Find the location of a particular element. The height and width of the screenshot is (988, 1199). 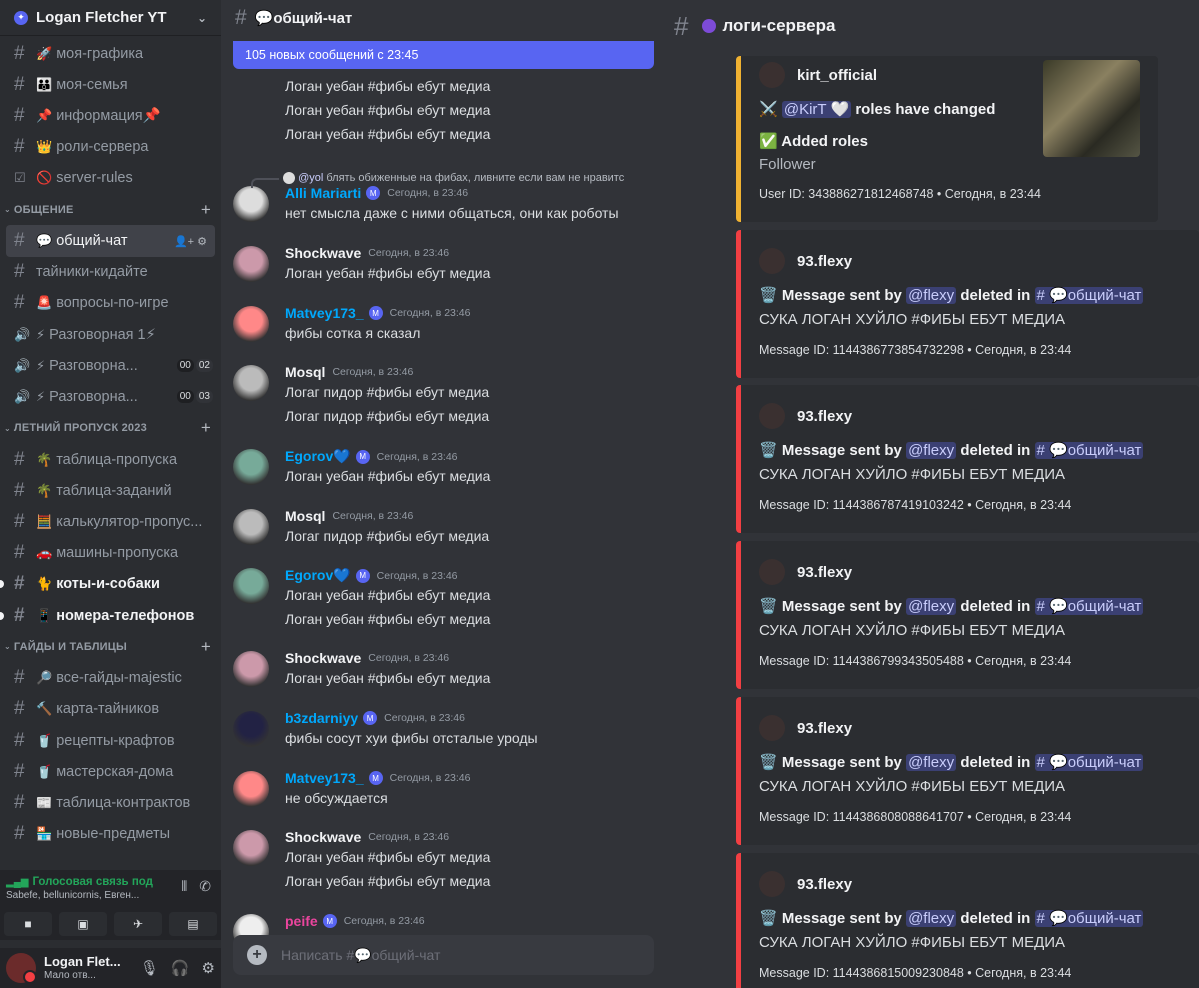

sidebar-channel: # тайники-кидайте is located at coordinates (110, 272).